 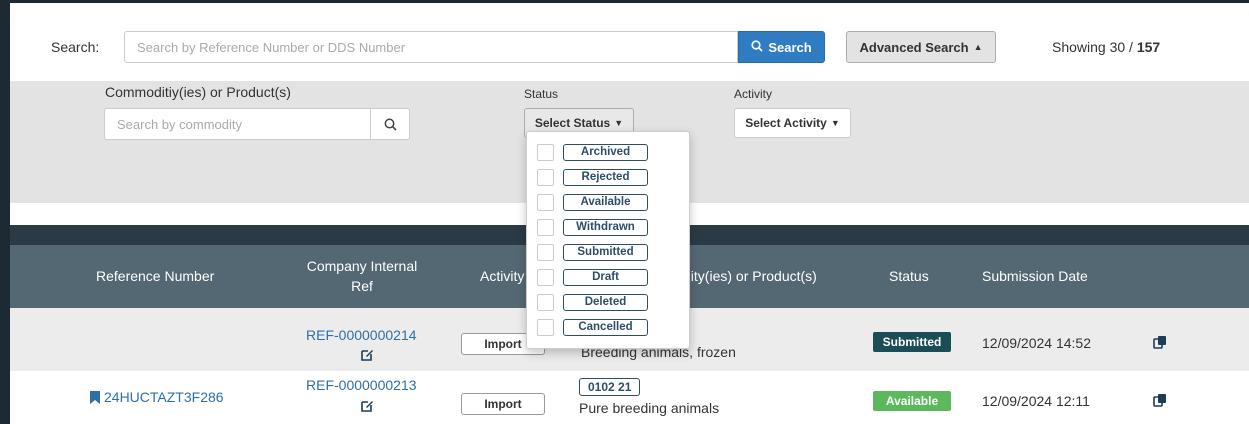 What do you see at coordinates (786, 123) in the screenshot?
I see `select-activity-label: Select Activity` at bounding box center [786, 123].